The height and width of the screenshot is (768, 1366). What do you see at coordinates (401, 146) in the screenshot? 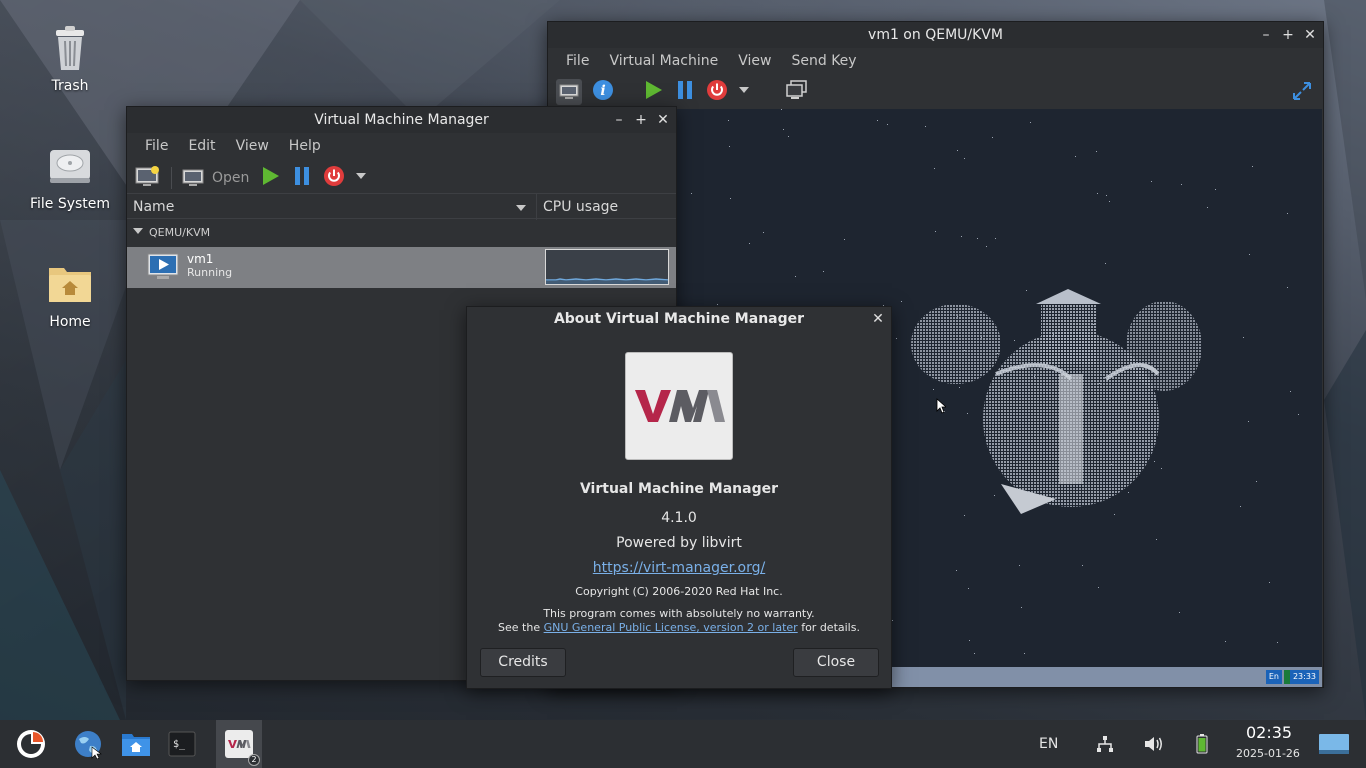
I see `manager-menubar: File Edit View Help` at bounding box center [401, 146].